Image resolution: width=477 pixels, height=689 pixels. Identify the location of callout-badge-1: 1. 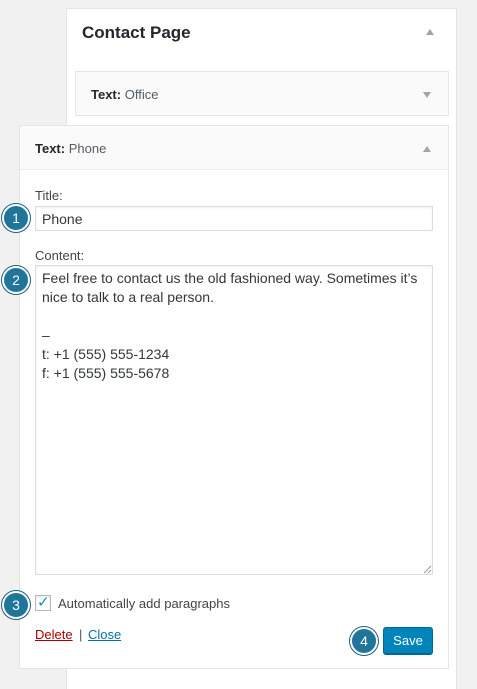
(16, 218).